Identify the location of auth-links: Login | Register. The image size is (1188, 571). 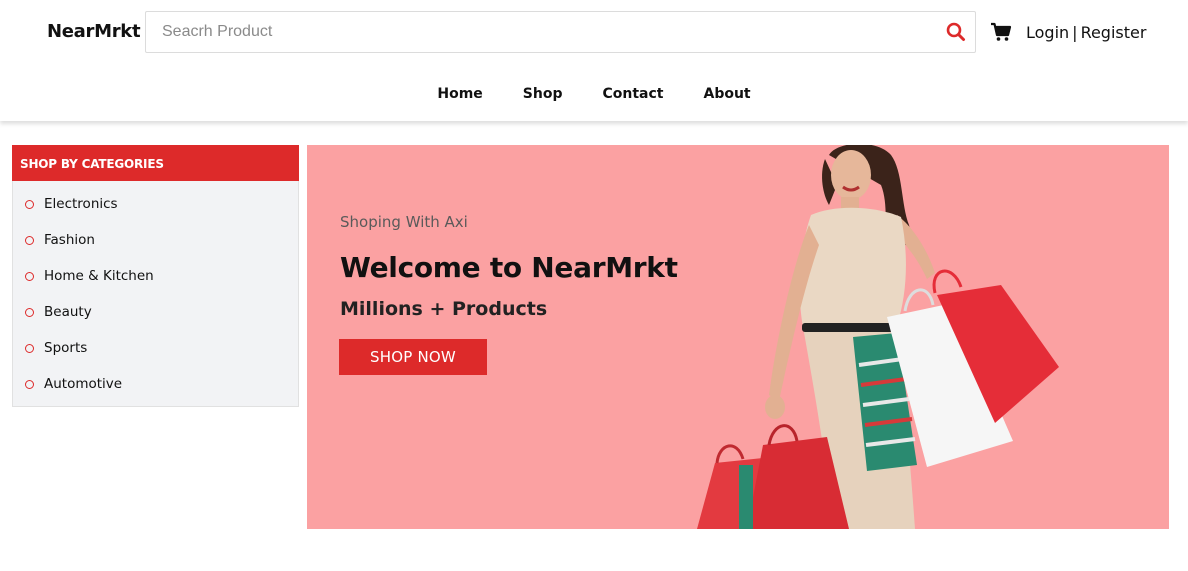
(1086, 32).